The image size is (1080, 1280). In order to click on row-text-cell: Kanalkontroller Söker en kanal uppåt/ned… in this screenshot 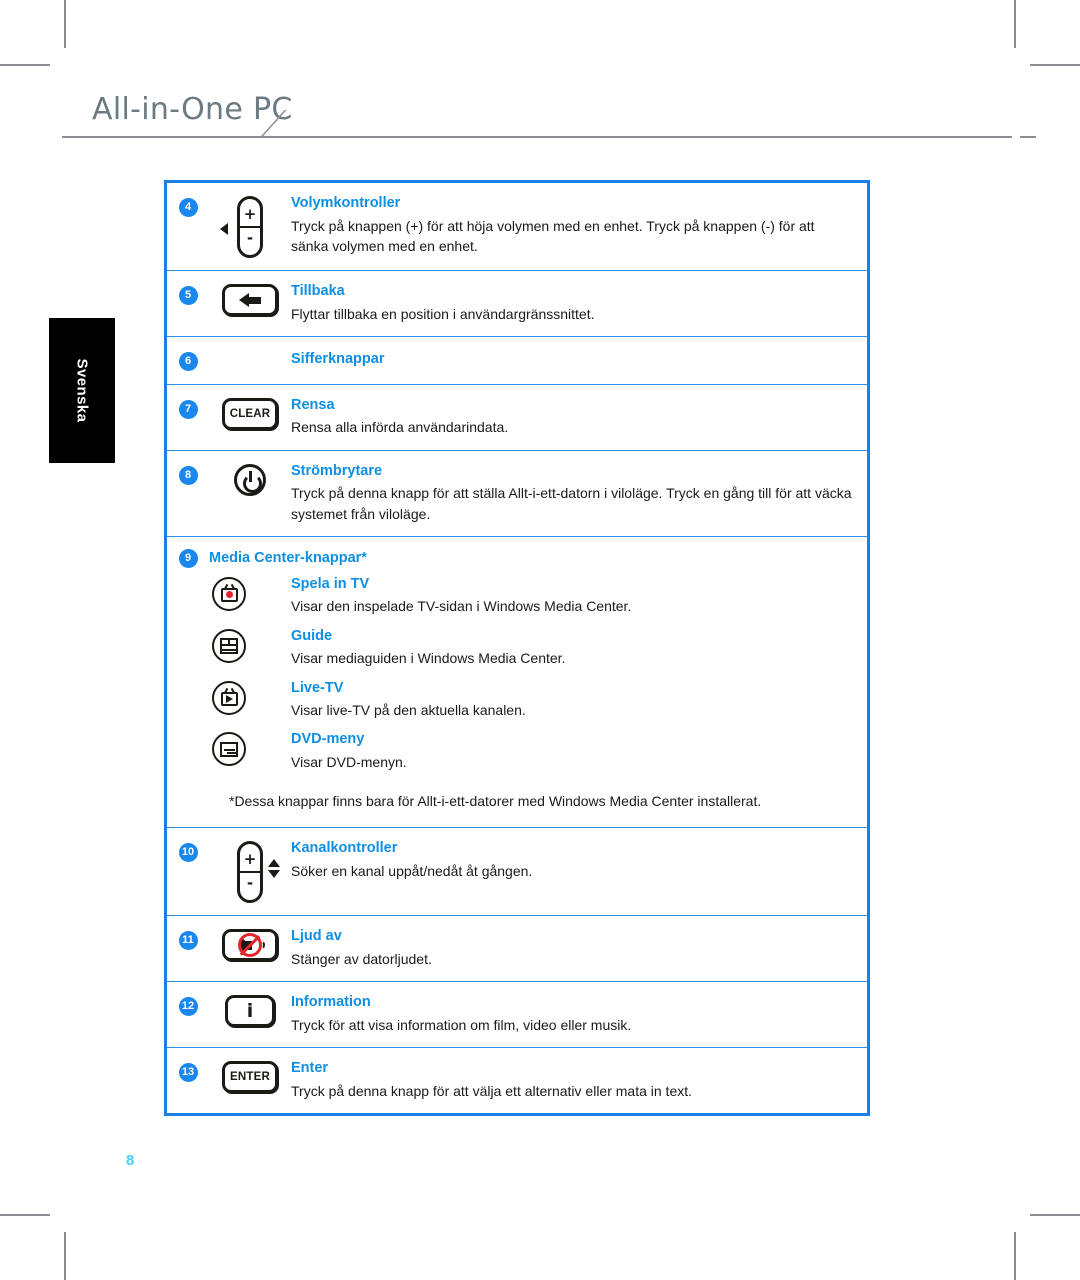, I will do `click(579, 860)`.